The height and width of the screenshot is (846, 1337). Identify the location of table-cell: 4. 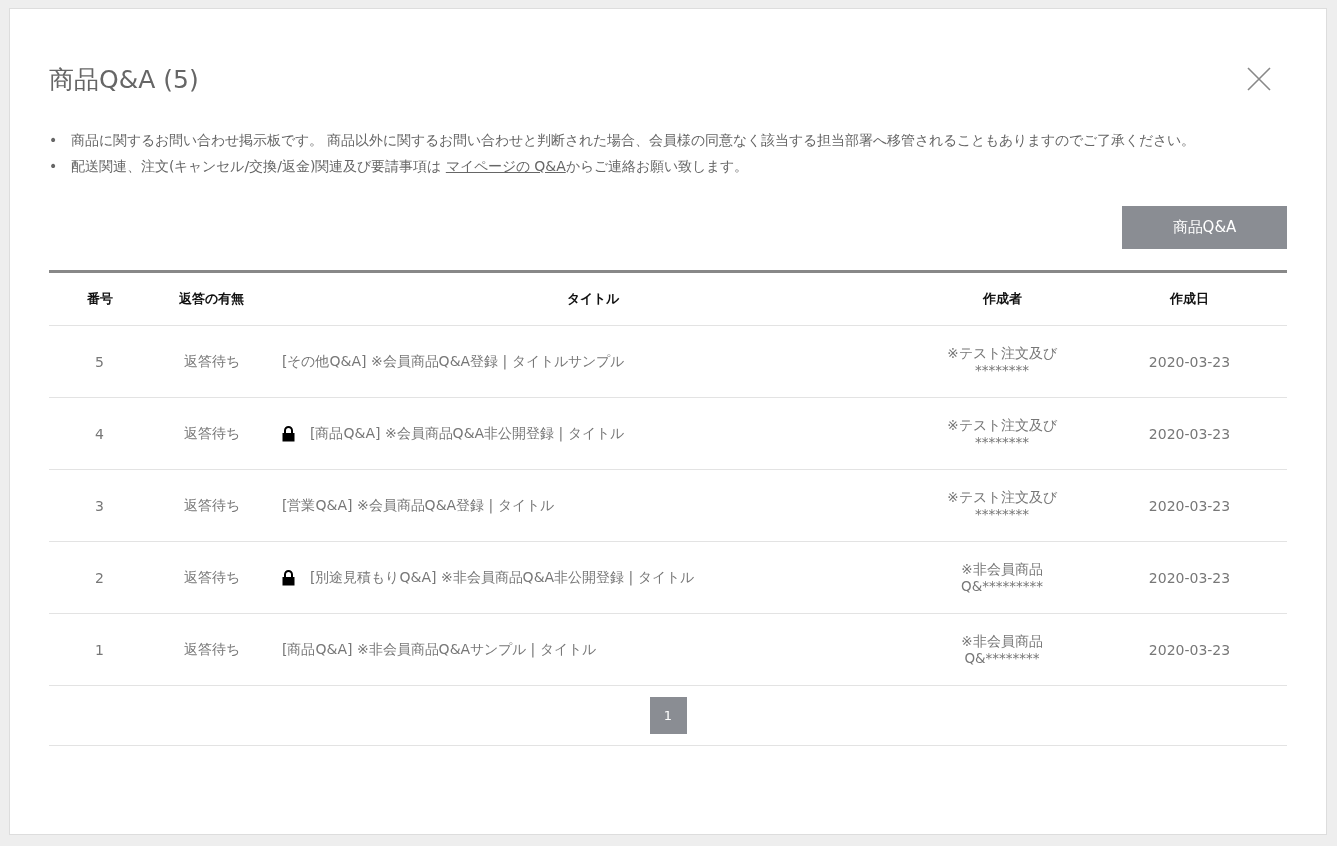
(99, 433).